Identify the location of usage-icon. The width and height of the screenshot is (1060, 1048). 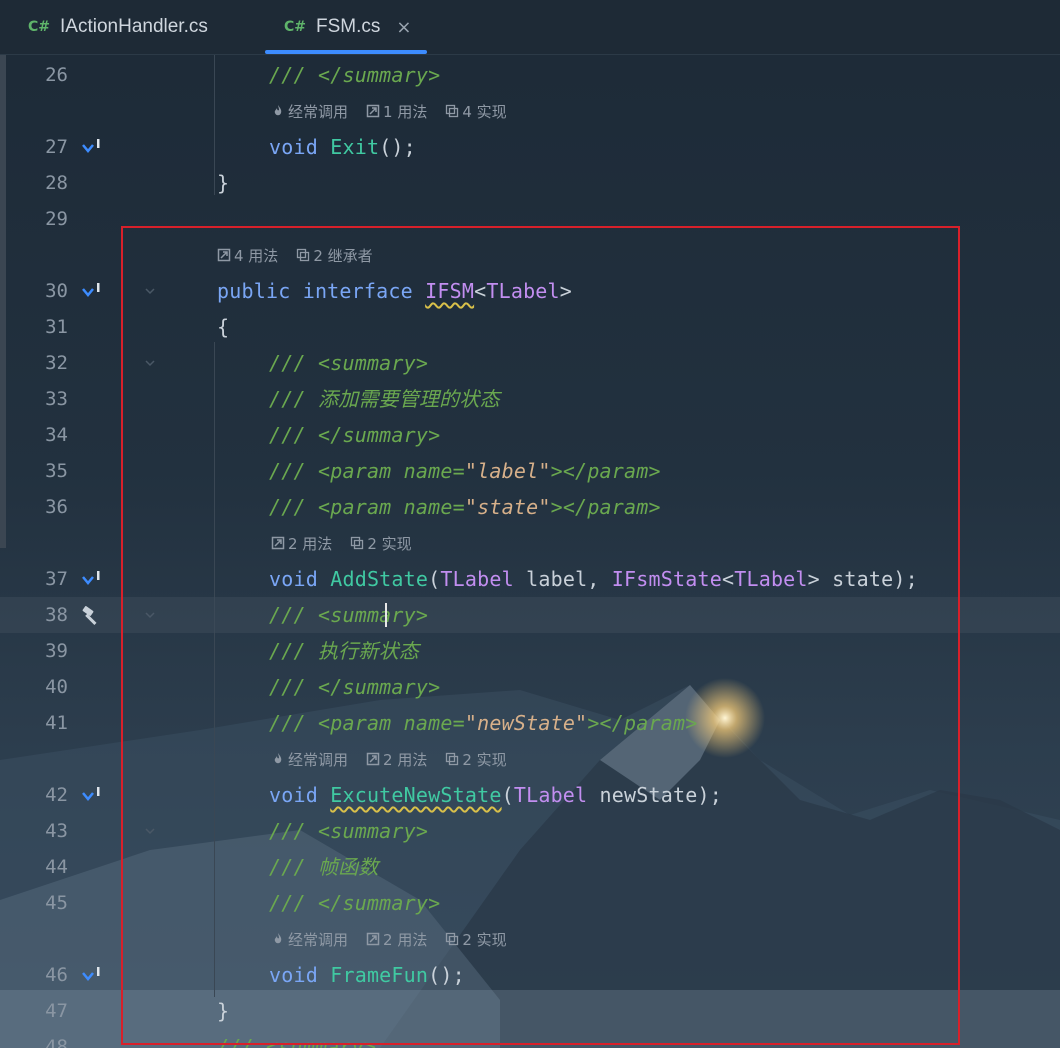
(373, 111).